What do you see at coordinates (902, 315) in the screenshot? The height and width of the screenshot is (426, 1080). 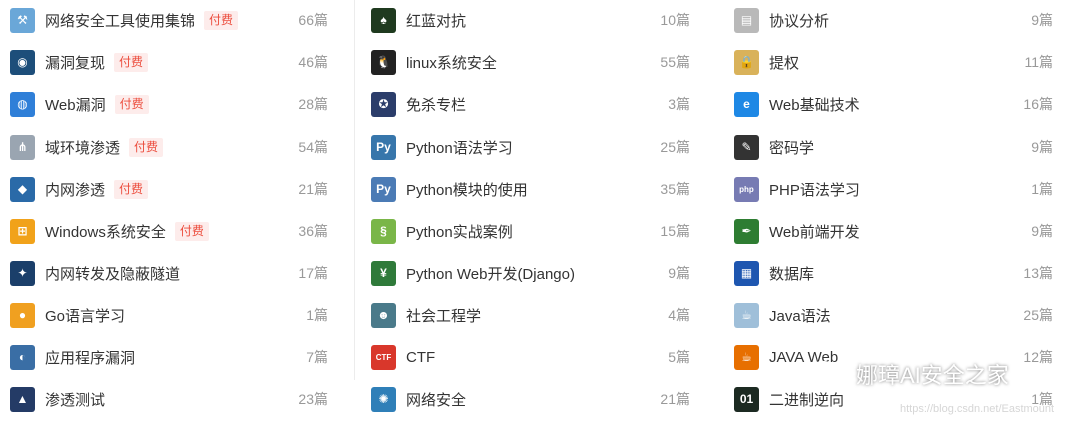 I see `category-item: ☕ Java语法 25篇` at bounding box center [902, 315].